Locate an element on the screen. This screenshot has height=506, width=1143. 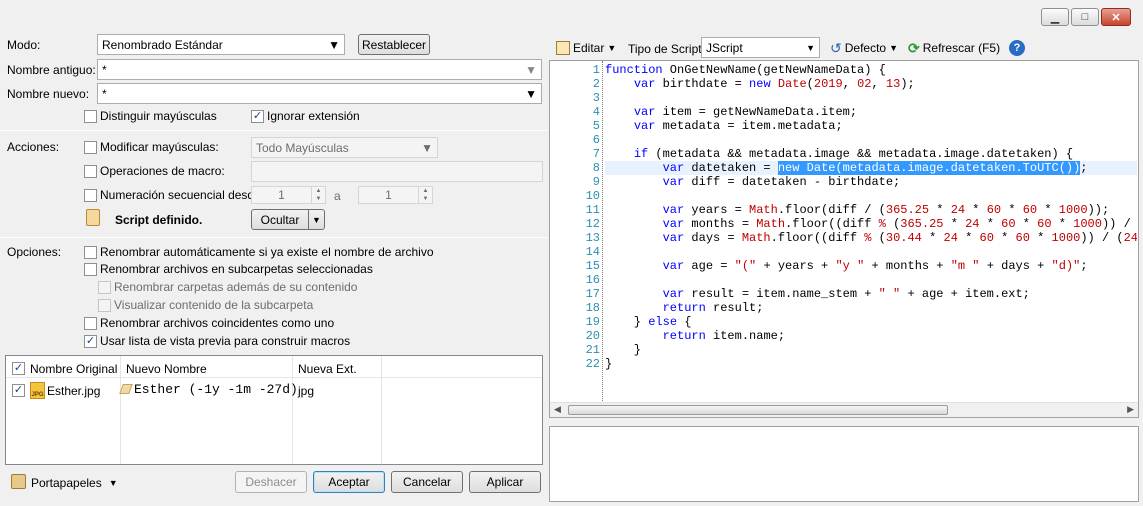
line-number: 14 is located at coordinates (592, 252).